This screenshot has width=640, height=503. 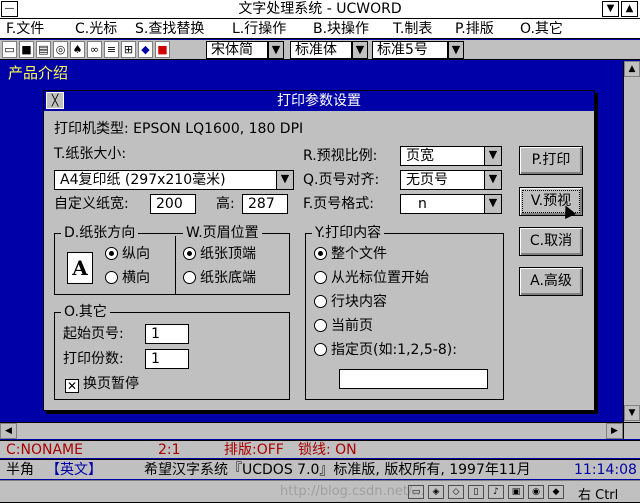 I want to click on align-icon: ≡, so click(x=111, y=49).